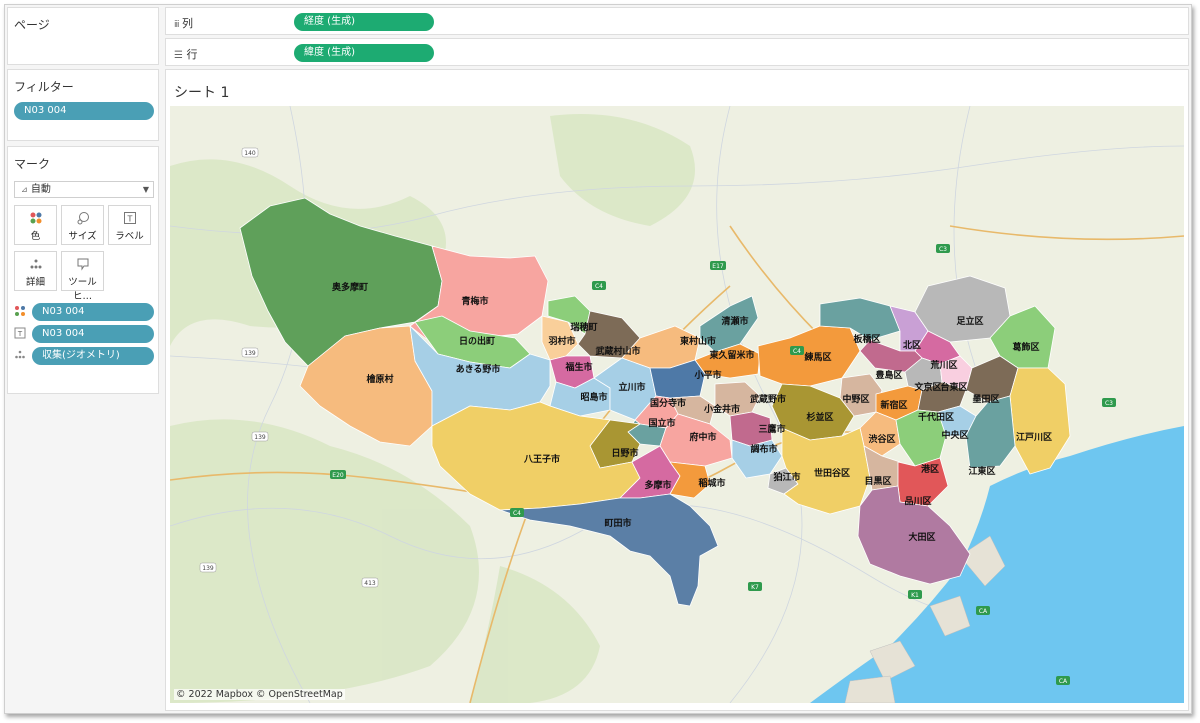  What do you see at coordinates (917, 501) in the screenshot?
I see `label-shinagawa: 品川区` at bounding box center [917, 501].